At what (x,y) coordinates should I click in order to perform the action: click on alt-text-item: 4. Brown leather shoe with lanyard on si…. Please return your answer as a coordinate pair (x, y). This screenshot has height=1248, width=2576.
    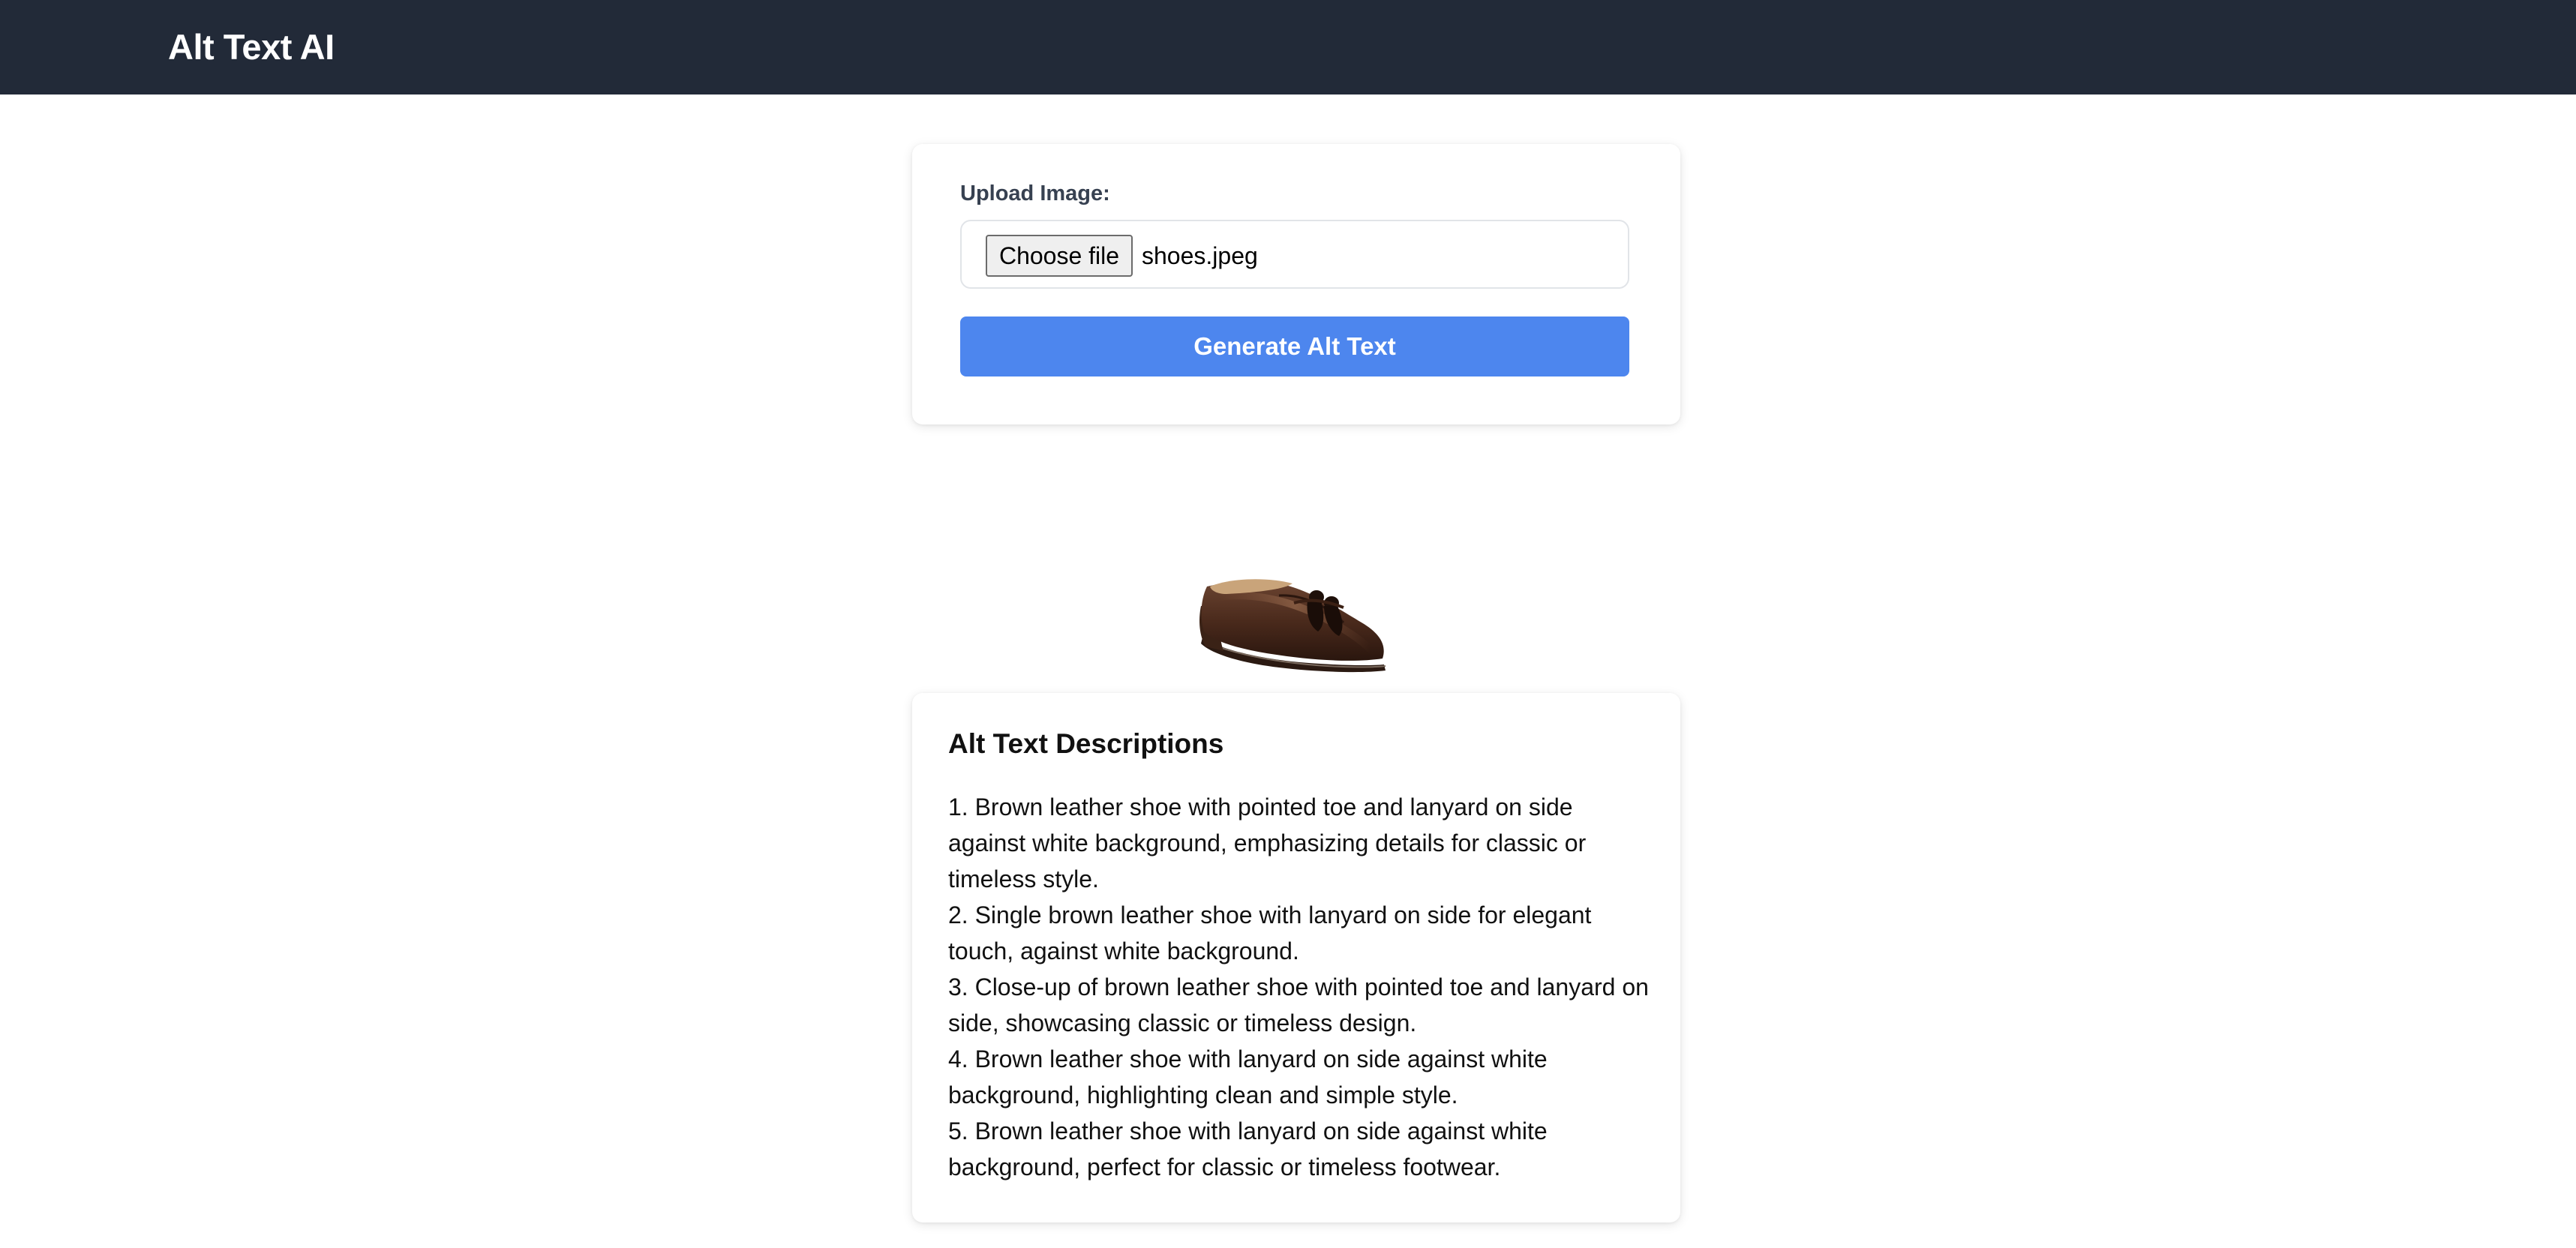
    Looking at the image, I should click on (1248, 1077).